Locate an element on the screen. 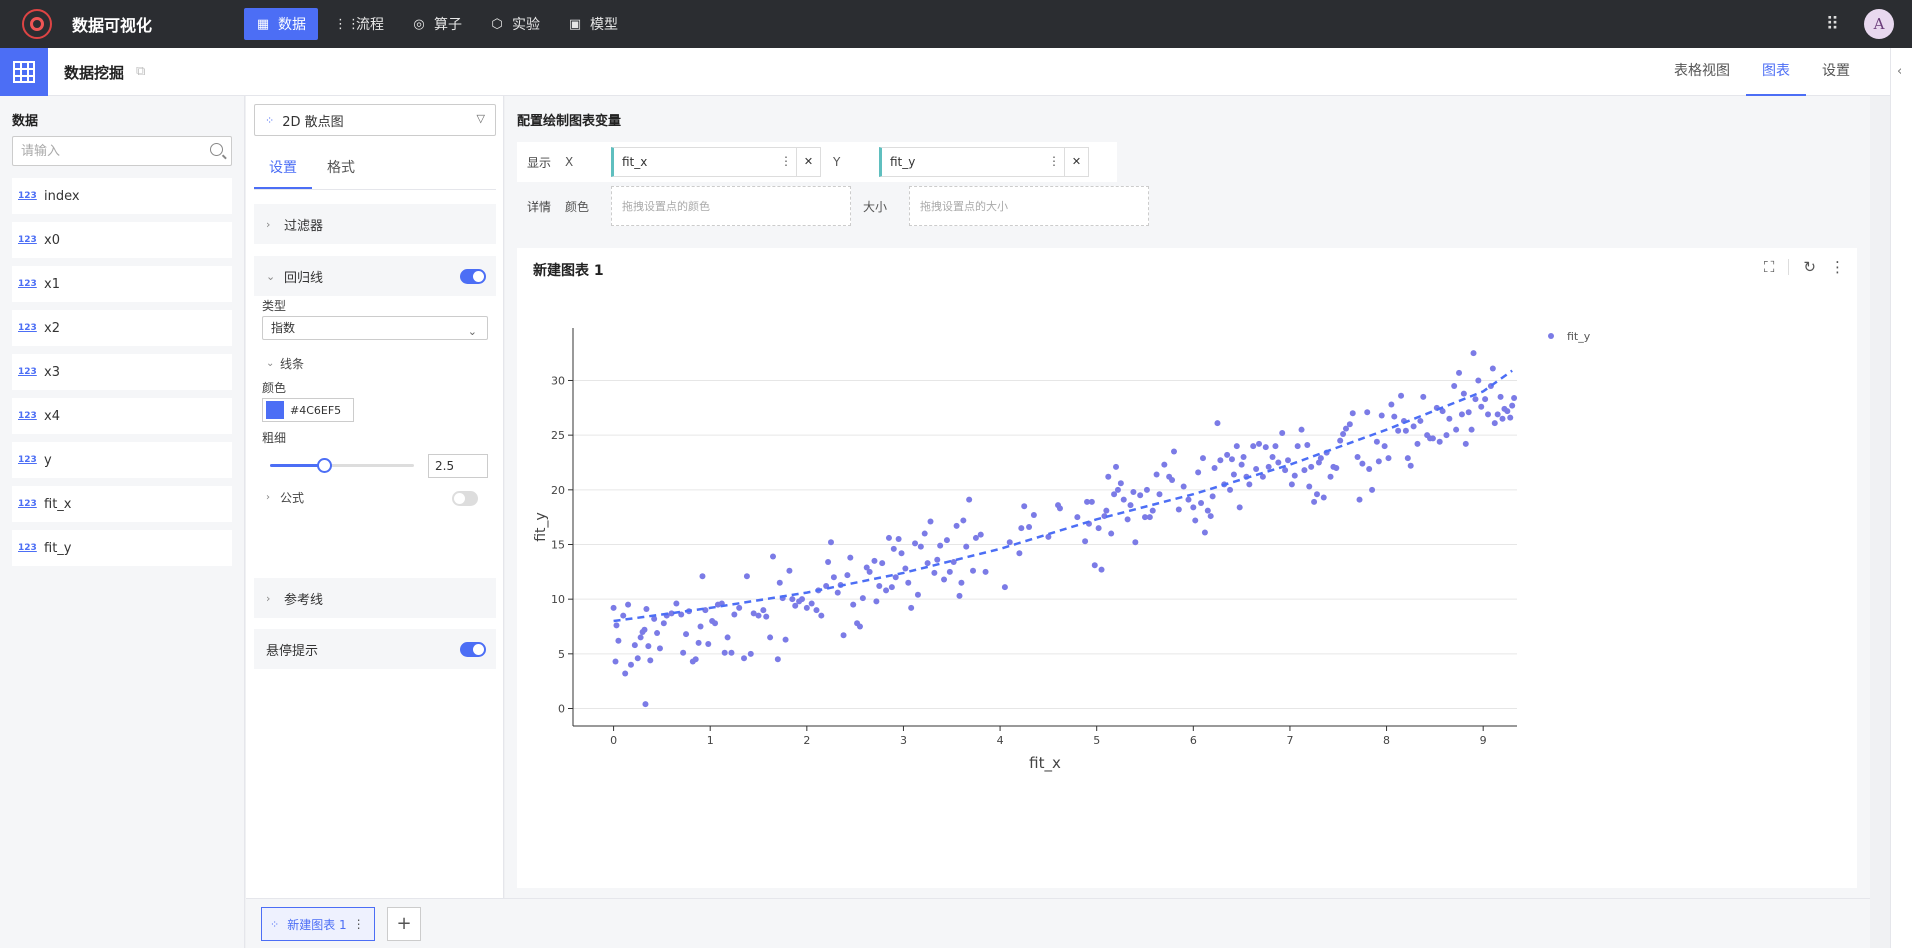 The image size is (1912, 948). width-slider is located at coordinates (342, 465).